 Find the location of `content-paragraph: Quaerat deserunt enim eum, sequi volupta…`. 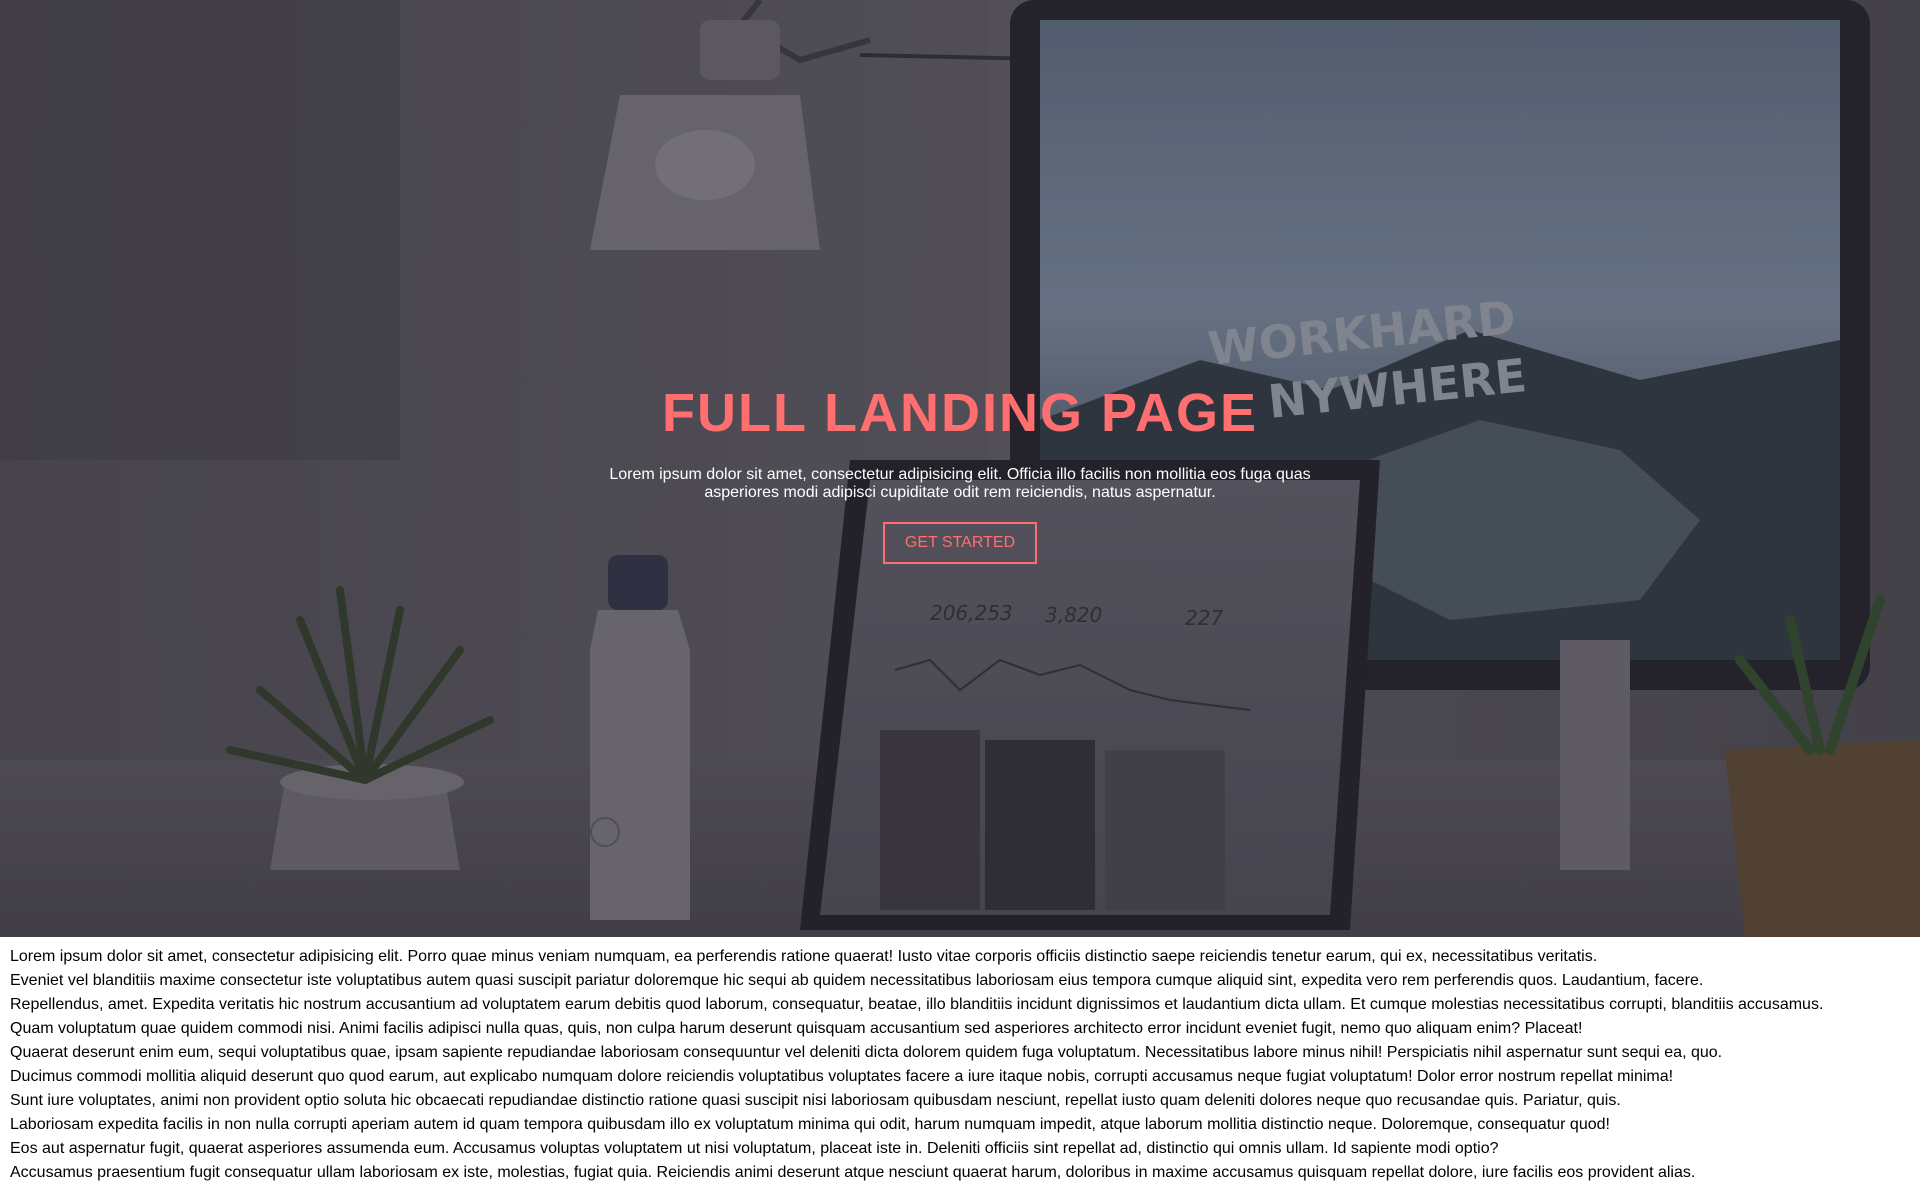

content-paragraph: Quaerat deserunt enim eum, sequi volupta… is located at coordinates (866, 1052).